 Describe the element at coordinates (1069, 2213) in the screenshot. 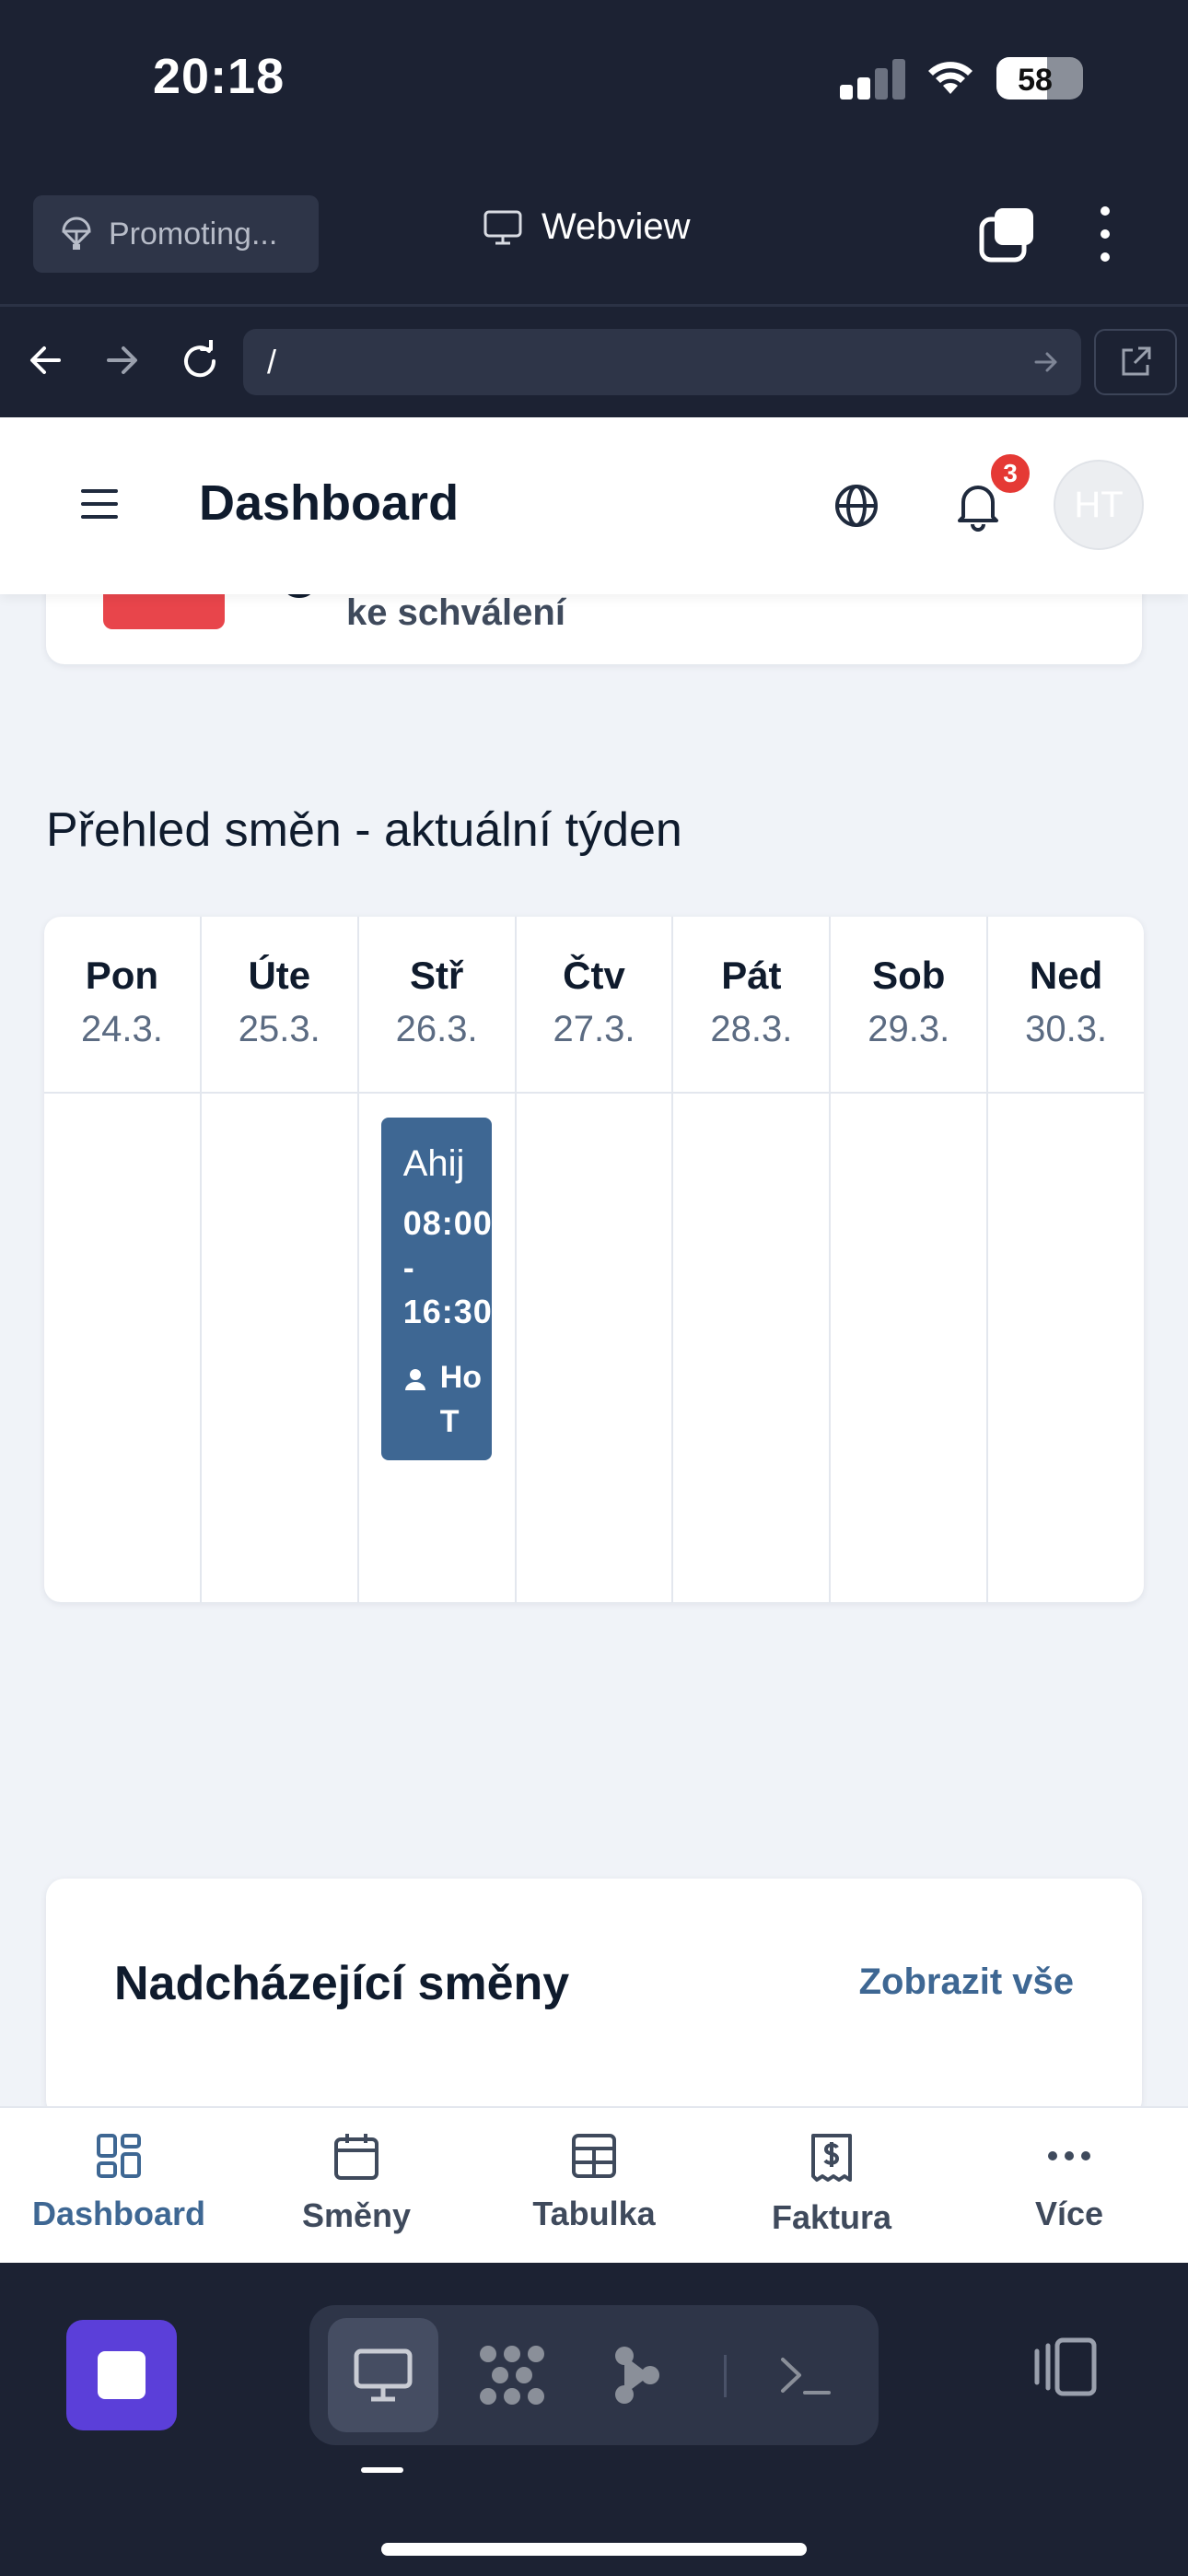

I see `nav-label: Více` at that location.